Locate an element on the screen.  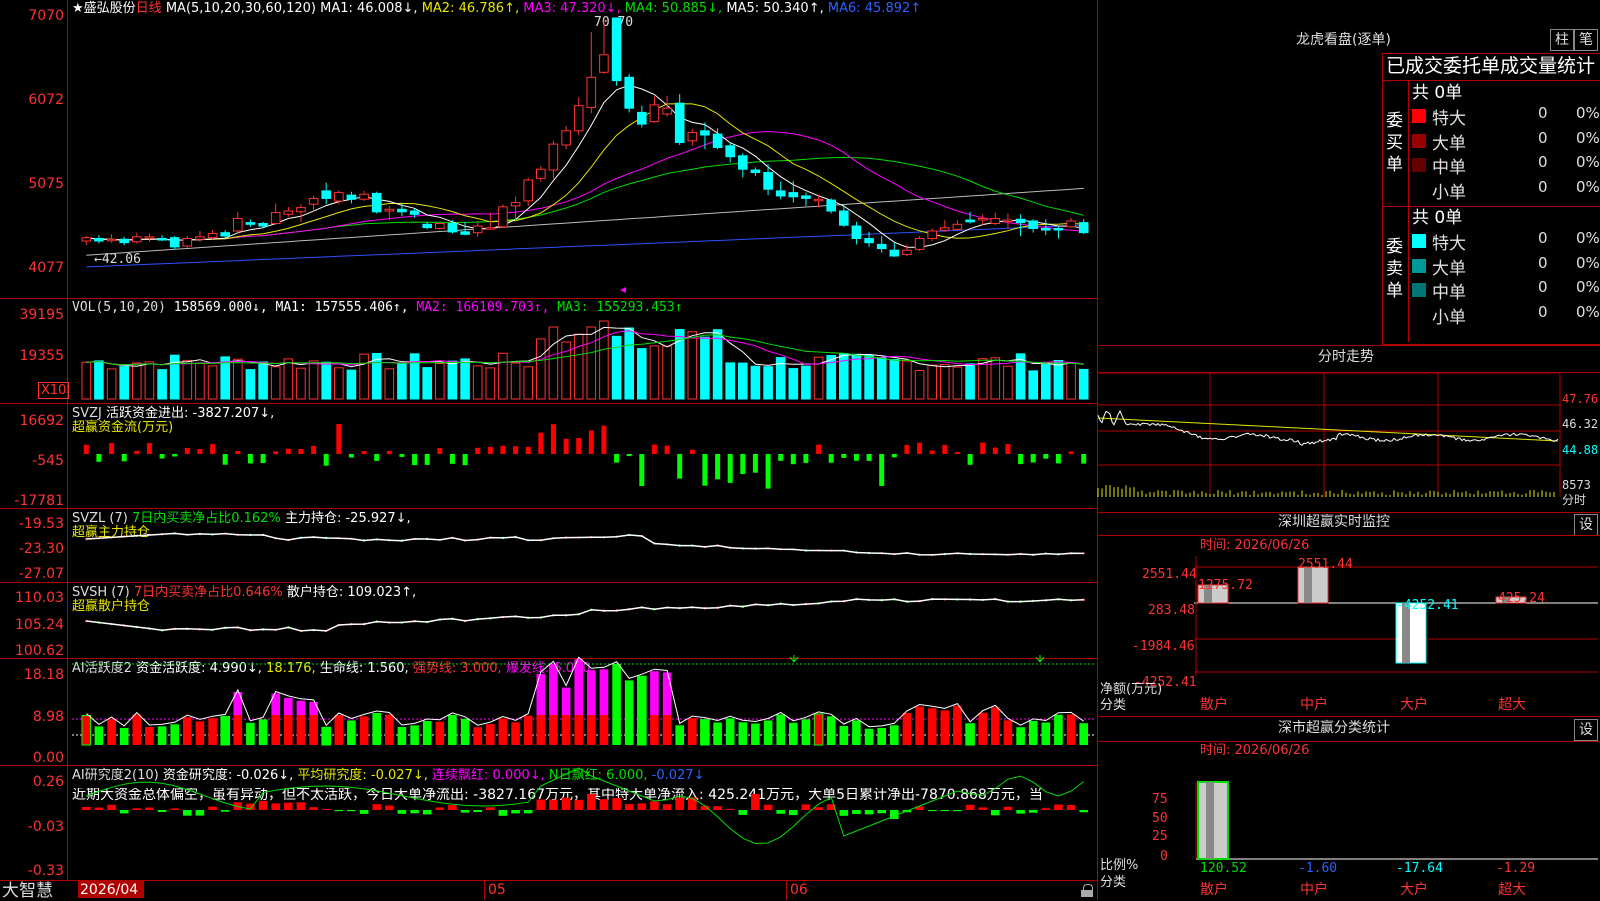
stat-category: 散户 is located at coordinates (1214, 890).